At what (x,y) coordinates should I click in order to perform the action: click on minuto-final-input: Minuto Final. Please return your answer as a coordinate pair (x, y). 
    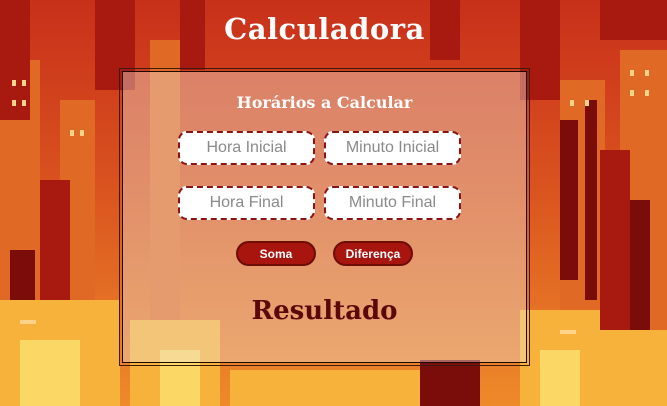
    Looking at the image, I should click on (392, 203).